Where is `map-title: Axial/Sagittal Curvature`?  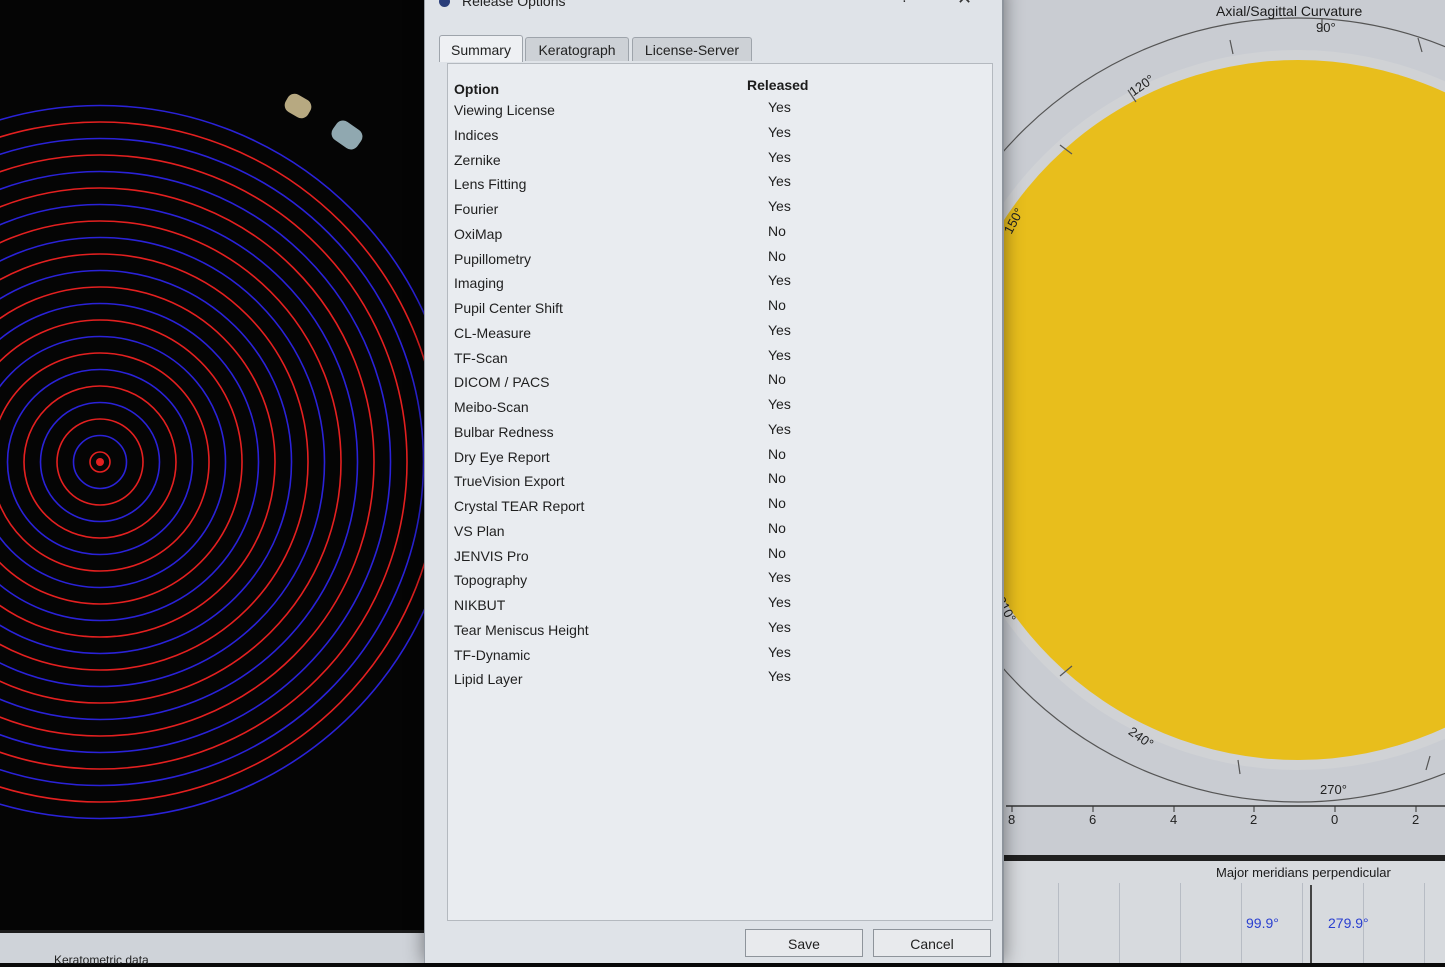
map-title: Axial/Sagittal Curvature is located at coordinates (1289, 11).